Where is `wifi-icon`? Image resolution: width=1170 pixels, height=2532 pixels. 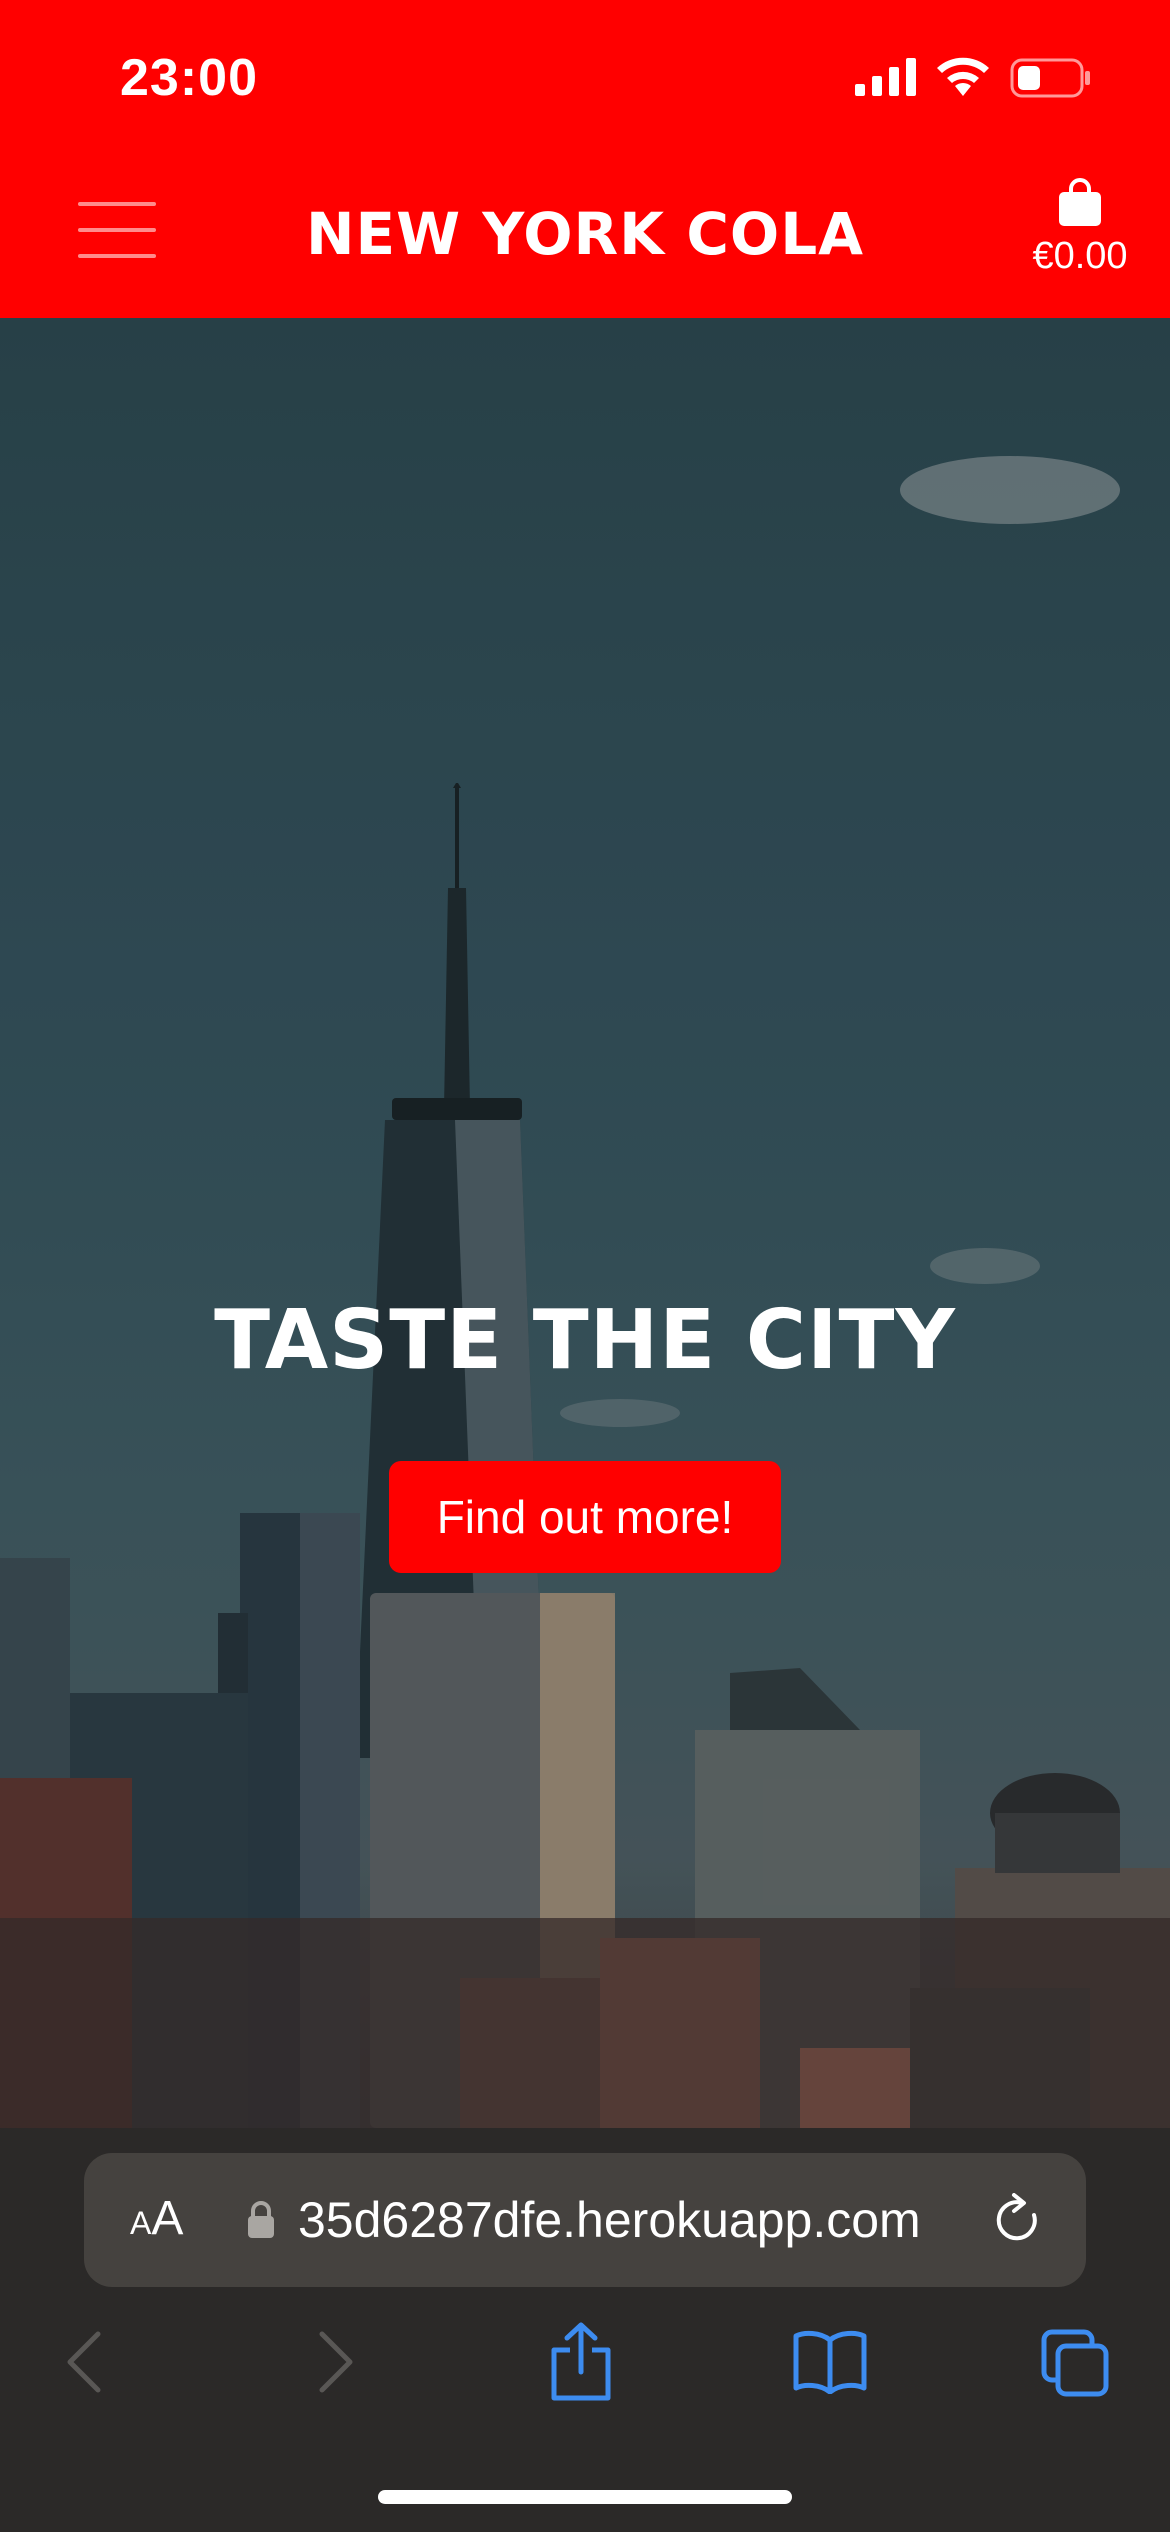 wifi-icon is located at coordinates (963, 76).